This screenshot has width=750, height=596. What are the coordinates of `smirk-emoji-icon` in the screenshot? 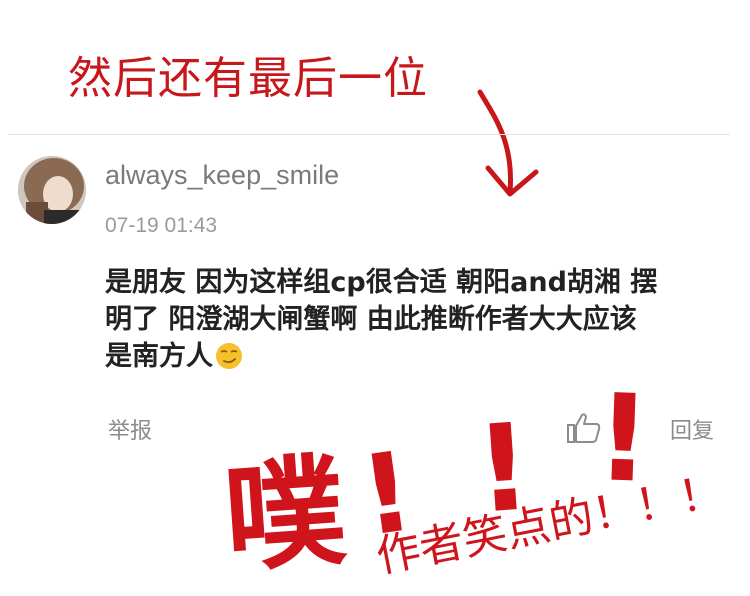 It's located at (229, 356).